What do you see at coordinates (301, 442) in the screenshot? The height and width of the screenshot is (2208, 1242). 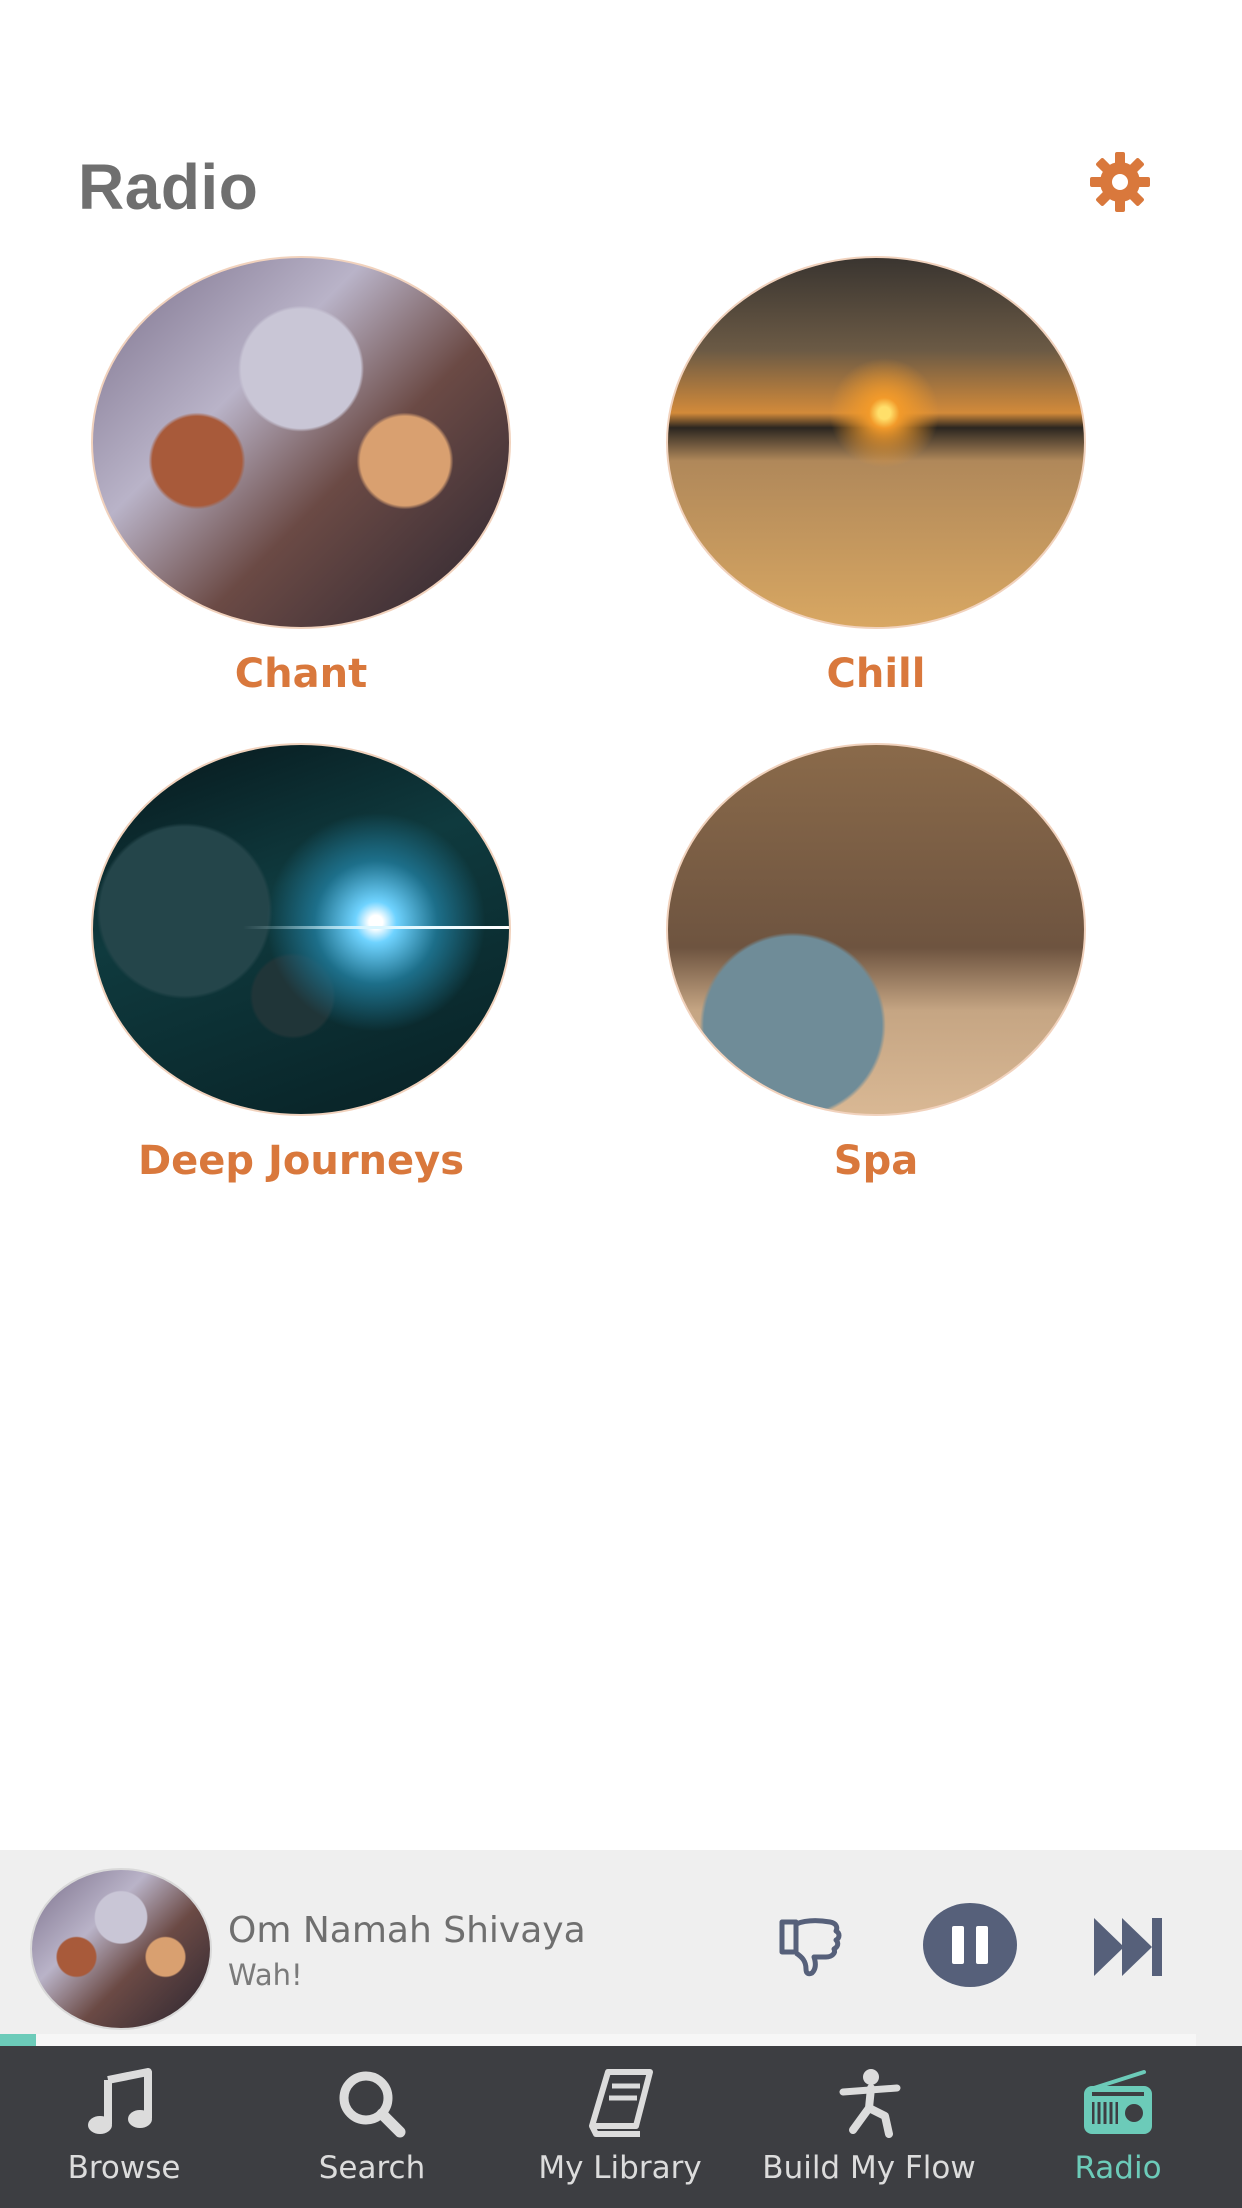 I see `station-chant-artwork` at bounding box center [301, 442].